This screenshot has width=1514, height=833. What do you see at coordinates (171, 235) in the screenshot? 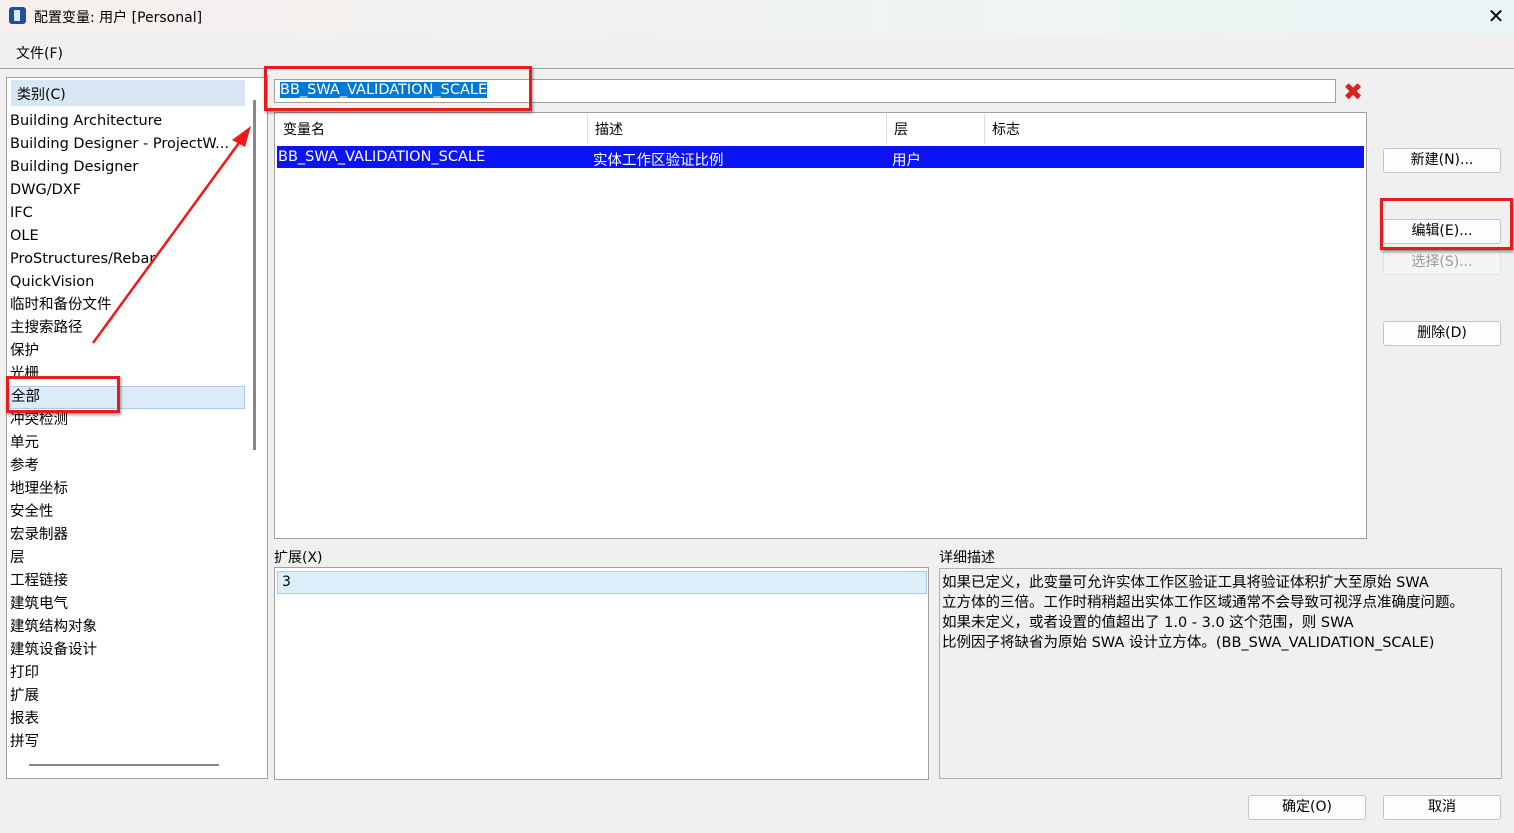
I see `annotation-arrow` at bounding box center [171, 235].